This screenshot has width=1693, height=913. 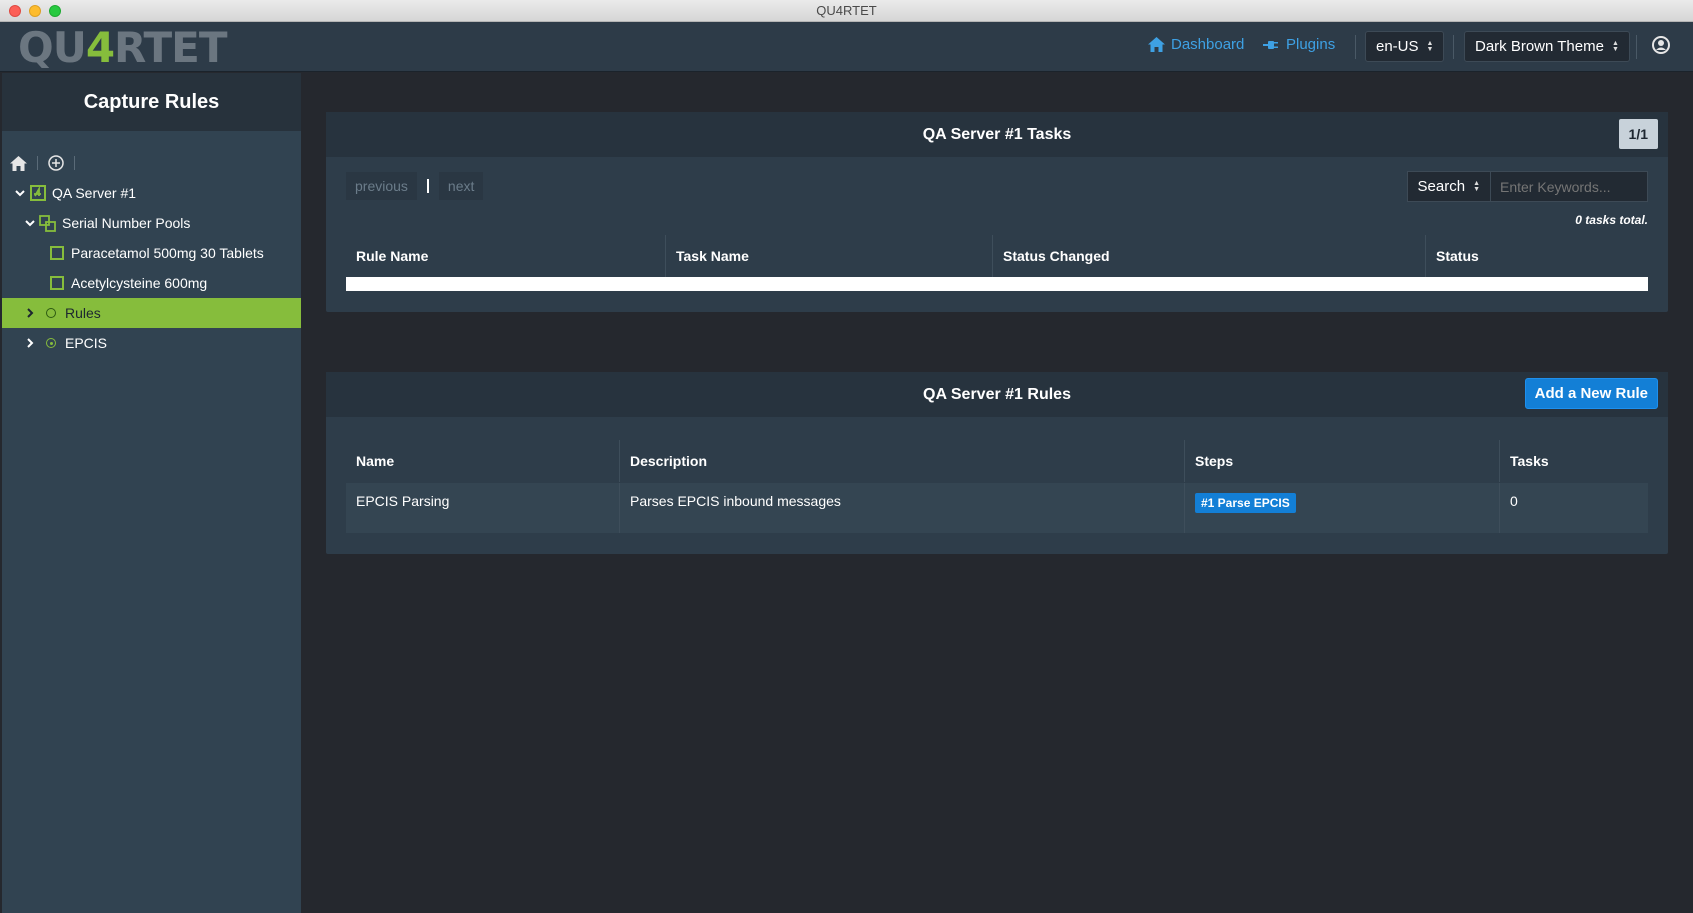 I want to click on window-title: QU4RTET, so click(x=846, y=10).